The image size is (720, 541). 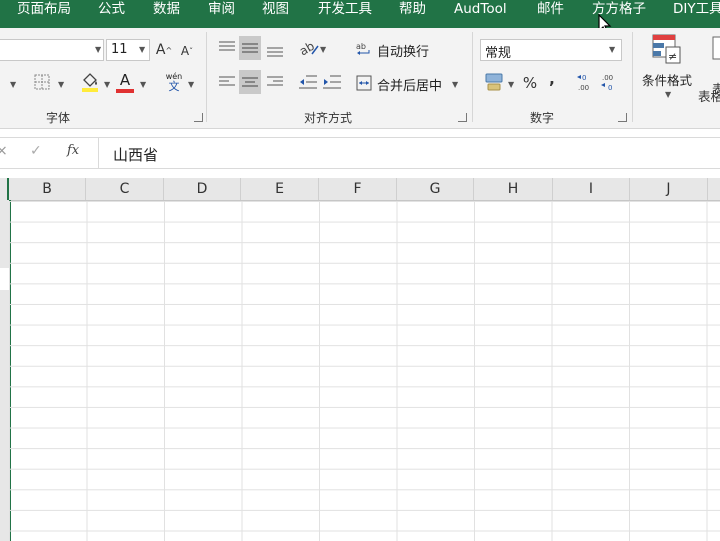 What do you see at coordinates (668, 94) in the screenshot?
I see `conditional-formatting-dropdown-icon: ▼` at bounding box center [668, 94].